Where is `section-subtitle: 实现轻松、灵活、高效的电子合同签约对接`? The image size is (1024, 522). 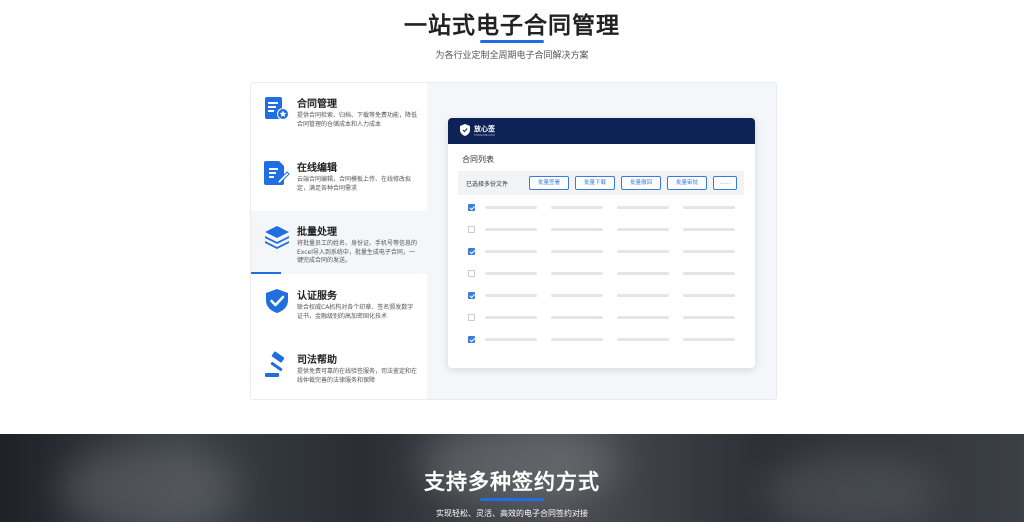
section-subtitle: 实现轻松、灵活、高效的电子合同签约对接 is located at coordinates (512, 513).